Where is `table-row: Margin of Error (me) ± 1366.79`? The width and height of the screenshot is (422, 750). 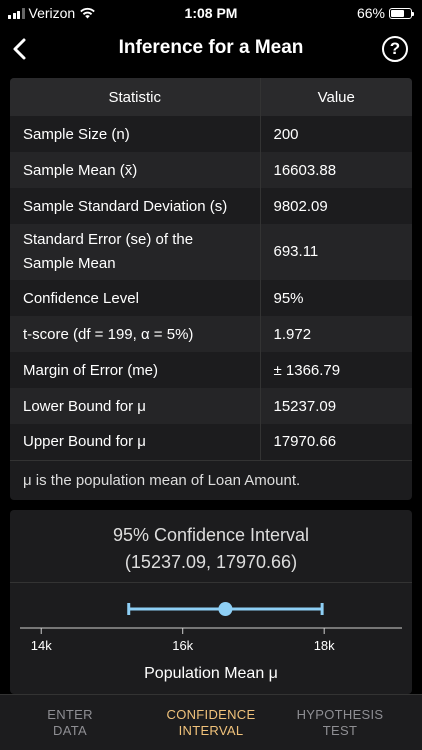 table-row: Margin of Error (me) ± 1366.79 is located at coordinates (211, 370).